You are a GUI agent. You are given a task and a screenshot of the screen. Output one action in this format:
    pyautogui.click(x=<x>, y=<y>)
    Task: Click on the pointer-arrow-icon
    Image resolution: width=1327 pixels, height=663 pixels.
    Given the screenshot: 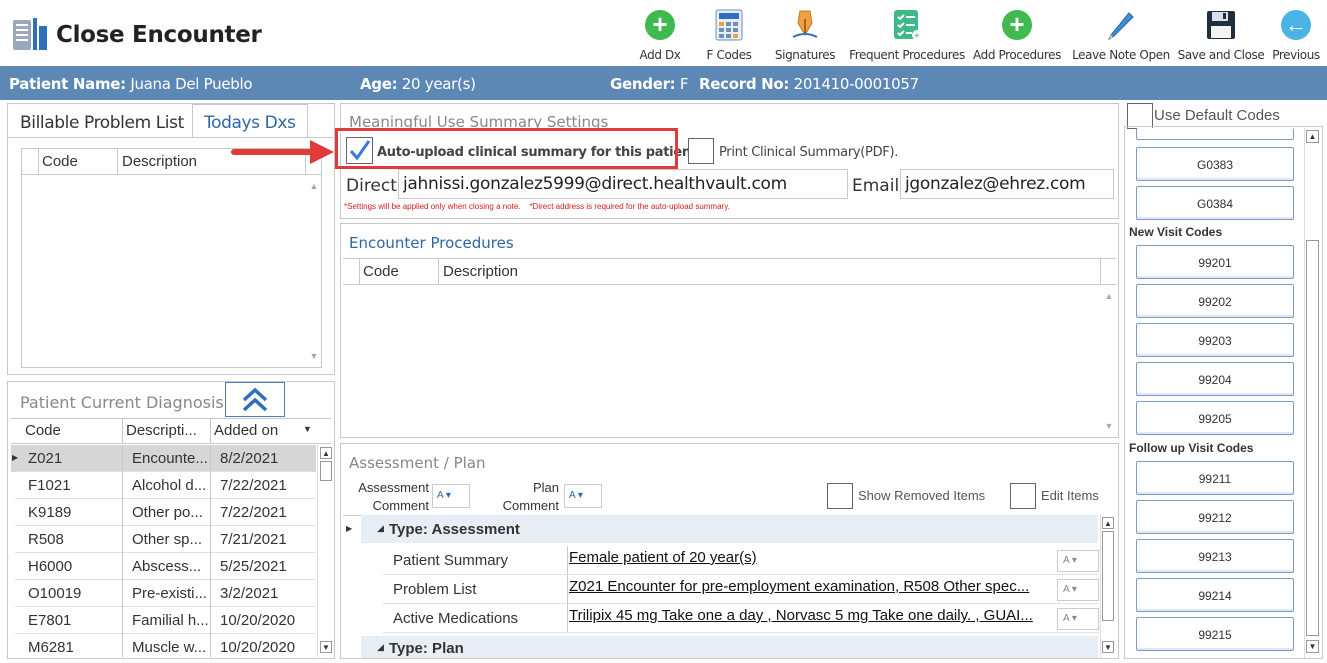 What is the action you would take?
    pyautogui.click(x=282, y=152)
    